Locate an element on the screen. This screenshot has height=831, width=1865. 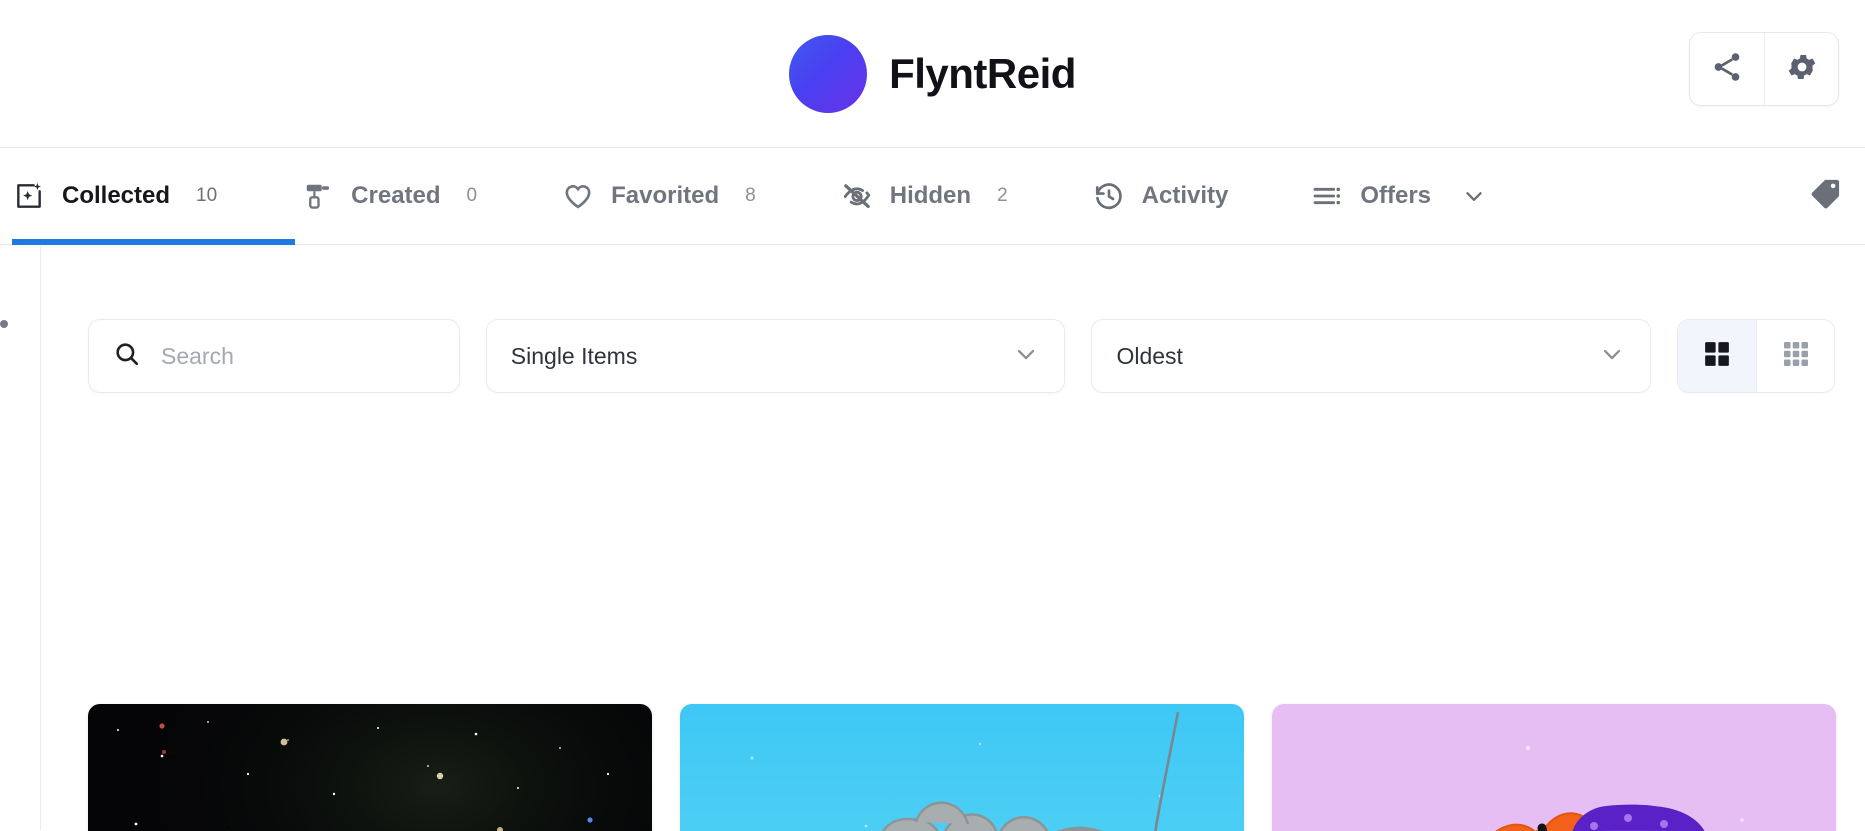
search-field is located at coordinates (274, 356).